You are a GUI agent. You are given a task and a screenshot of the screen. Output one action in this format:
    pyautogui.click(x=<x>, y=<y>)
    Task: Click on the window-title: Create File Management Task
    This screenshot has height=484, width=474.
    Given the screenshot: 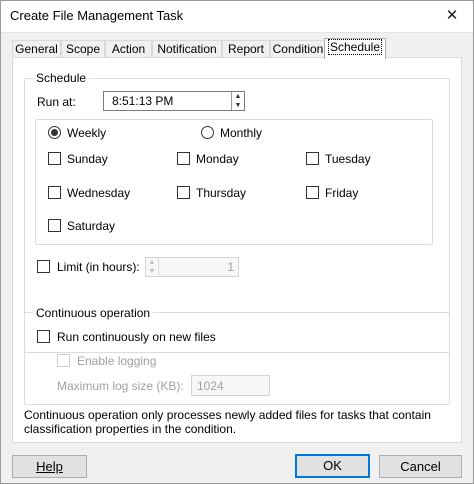 What is the action you would take?
    pyautogui.click(x=97, y=15)
    